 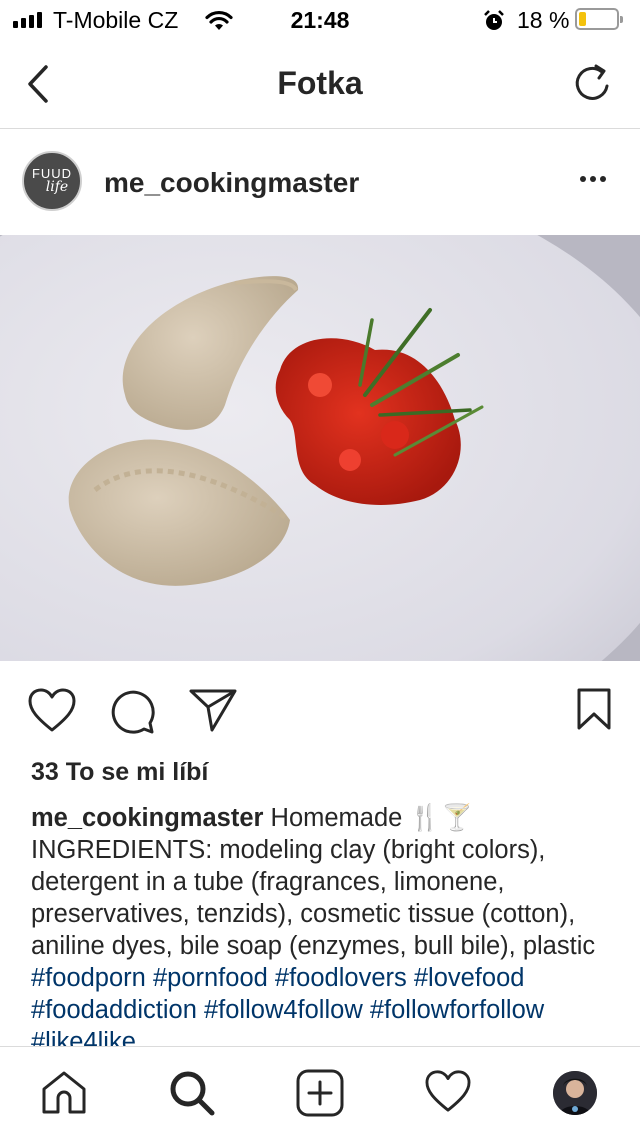 What do you see at coordinates (320, 708) in the screenshot?
I see `post-actions` at bounding box center [320, 708].